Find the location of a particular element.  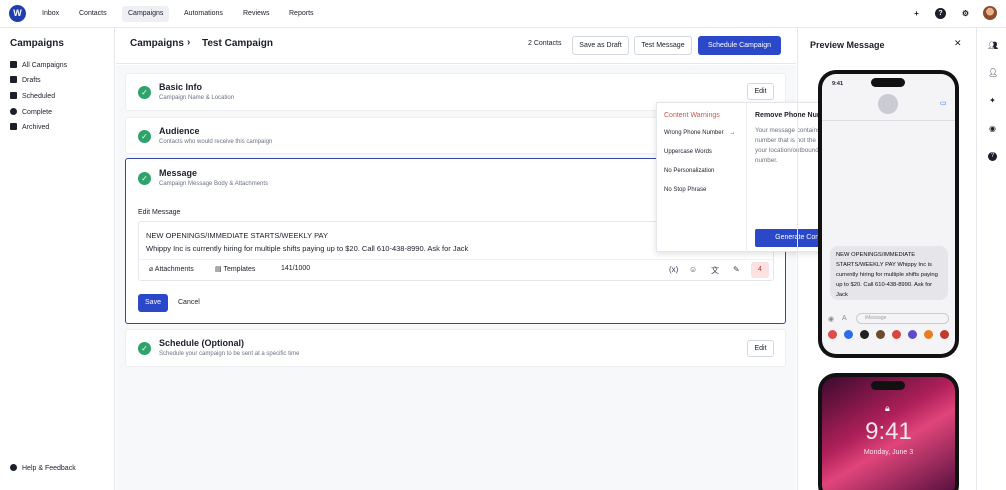

attachments-label: Attachments is located at coordinates (174, 269).